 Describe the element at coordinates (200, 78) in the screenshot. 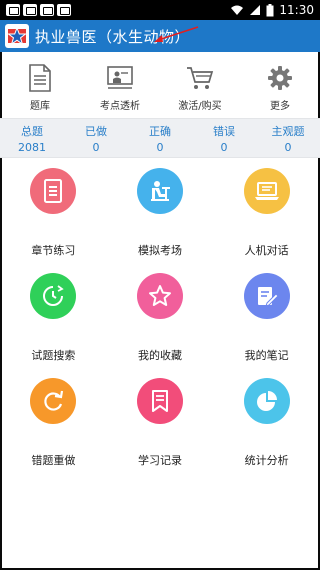

I see `cart-icon` at that location.